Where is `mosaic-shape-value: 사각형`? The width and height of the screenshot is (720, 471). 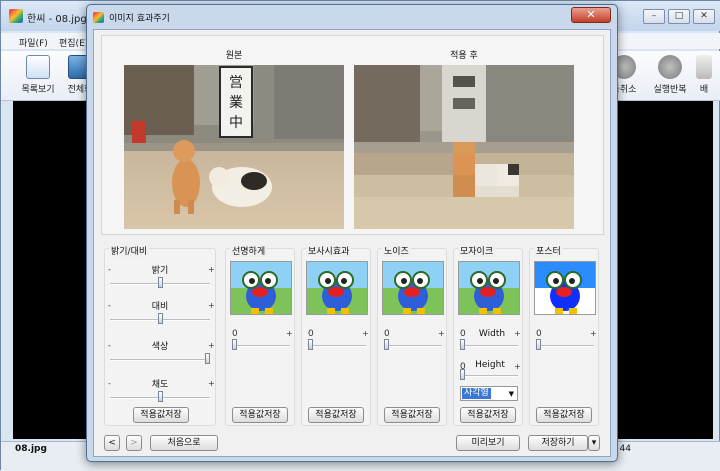
mosaic-shape-value: 사각형 is located at coordinates (476, 393).